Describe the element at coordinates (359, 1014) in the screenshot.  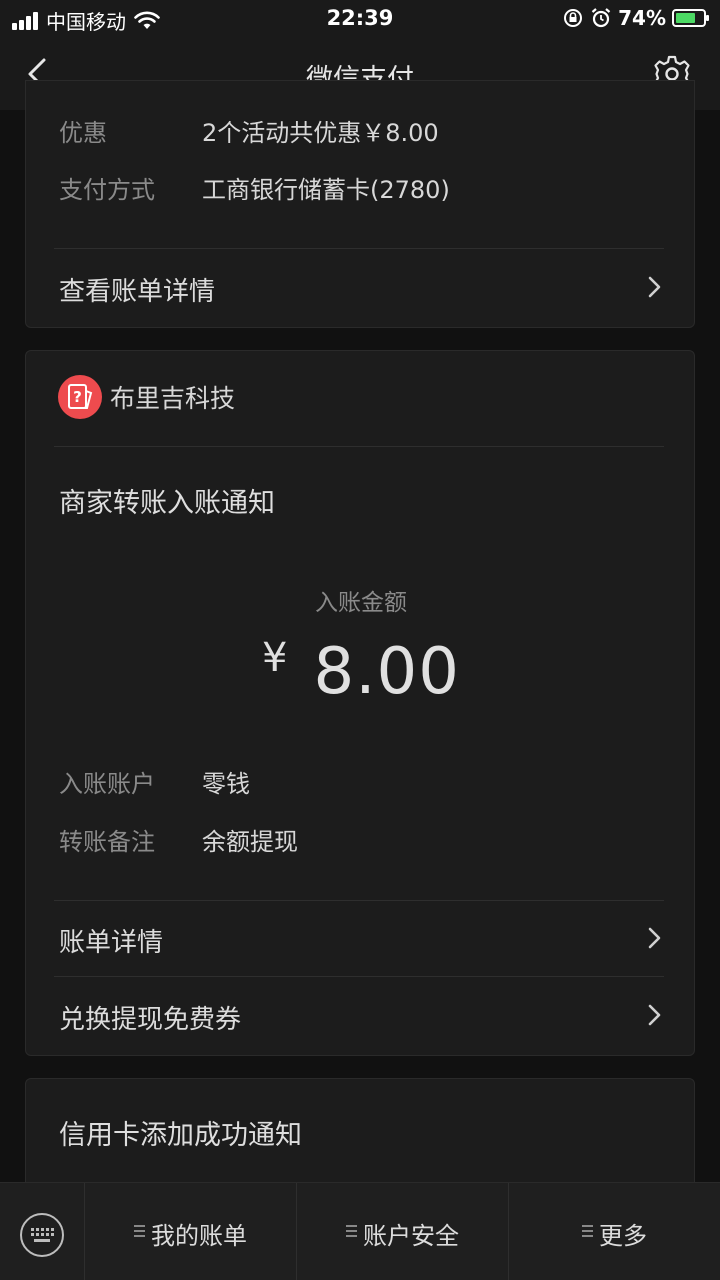
I see `redeem-coupon-link: 兑换提现免费券` at that location.